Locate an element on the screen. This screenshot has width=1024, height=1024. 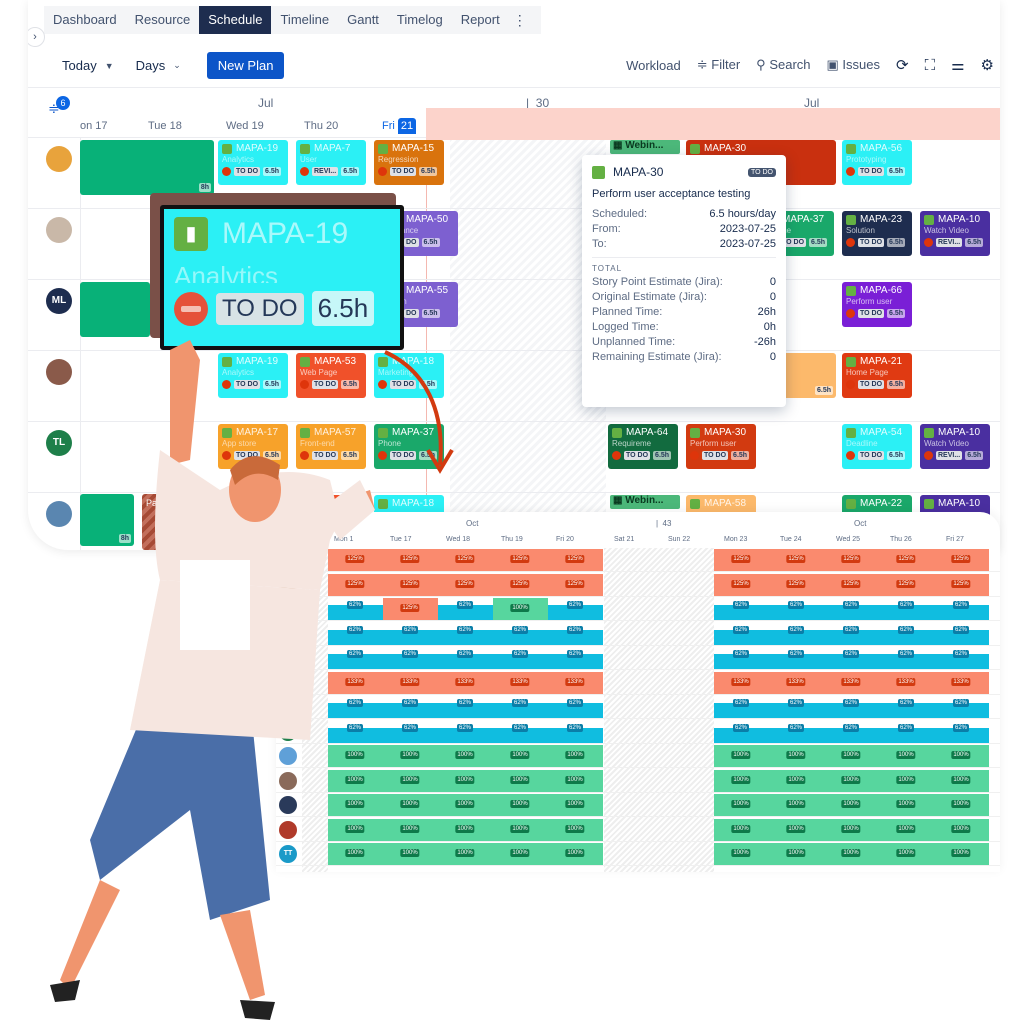
task-card: MAPA-15 Regression TO DO 6.5h is located at coordinates (409, 162).